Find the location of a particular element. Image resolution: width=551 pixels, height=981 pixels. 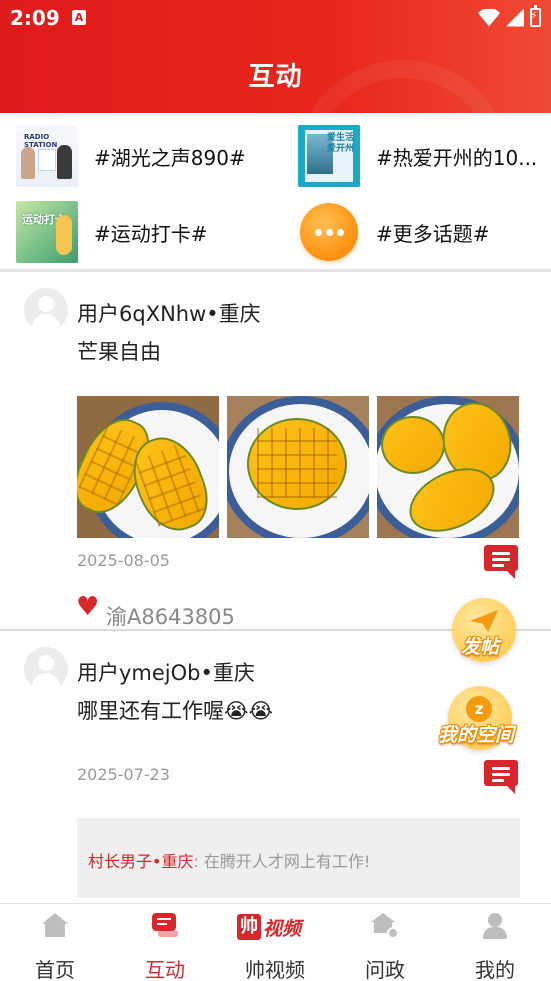

nav-label: 帅视频 is located at coordinates (275, 969).